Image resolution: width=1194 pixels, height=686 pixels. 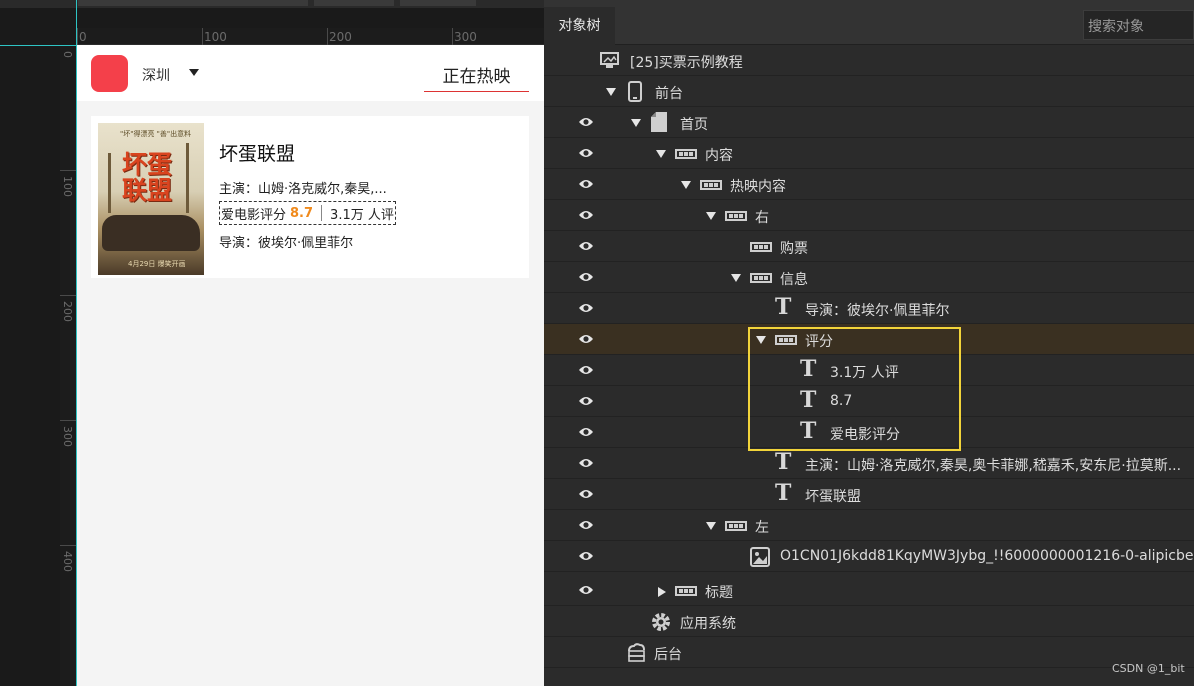 I want to click on ruler-label: 200, so click(x=340, y=37).